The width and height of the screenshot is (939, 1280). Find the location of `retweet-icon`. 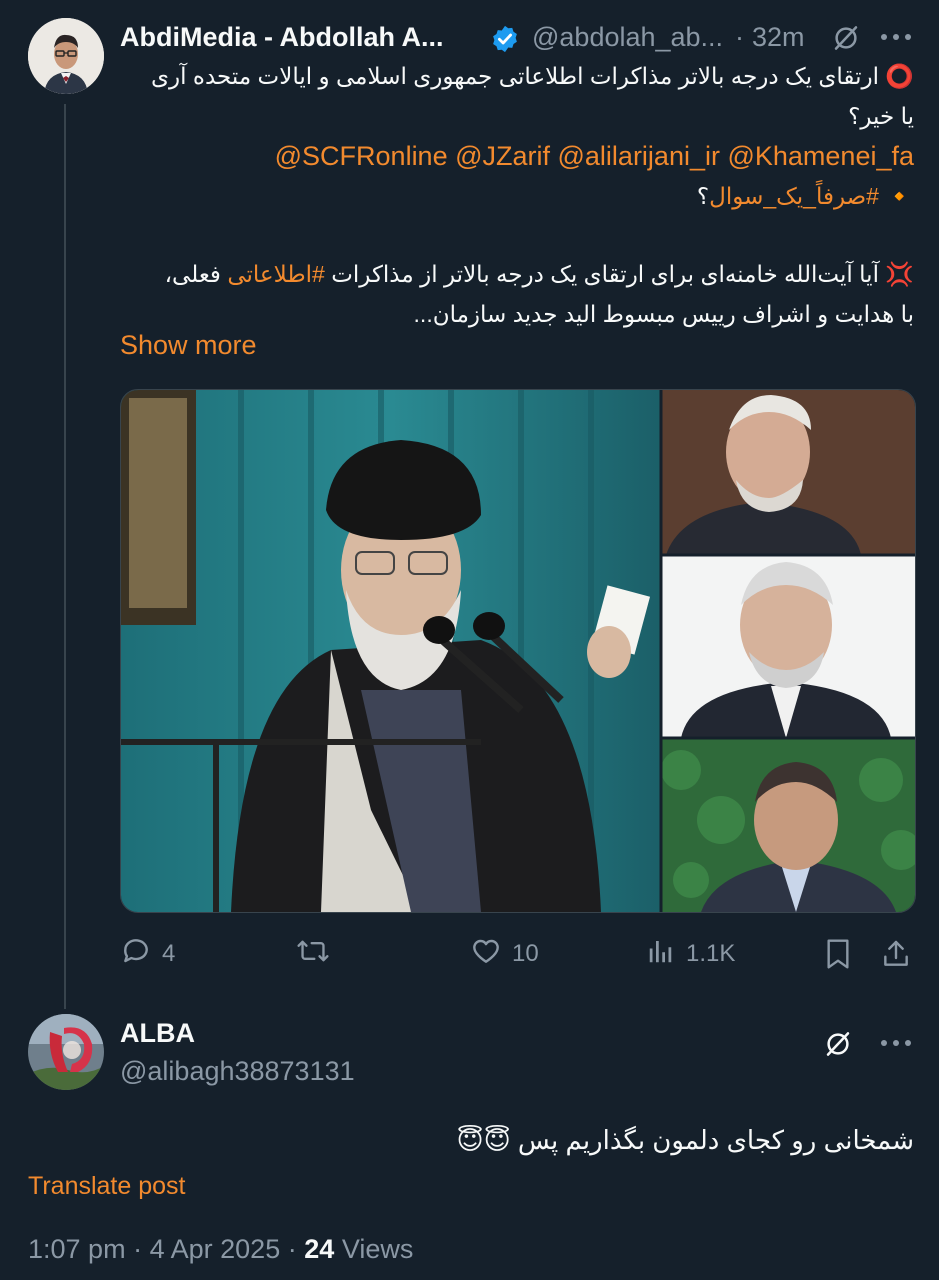

retweet-icon is located at coordinates (313, 954).